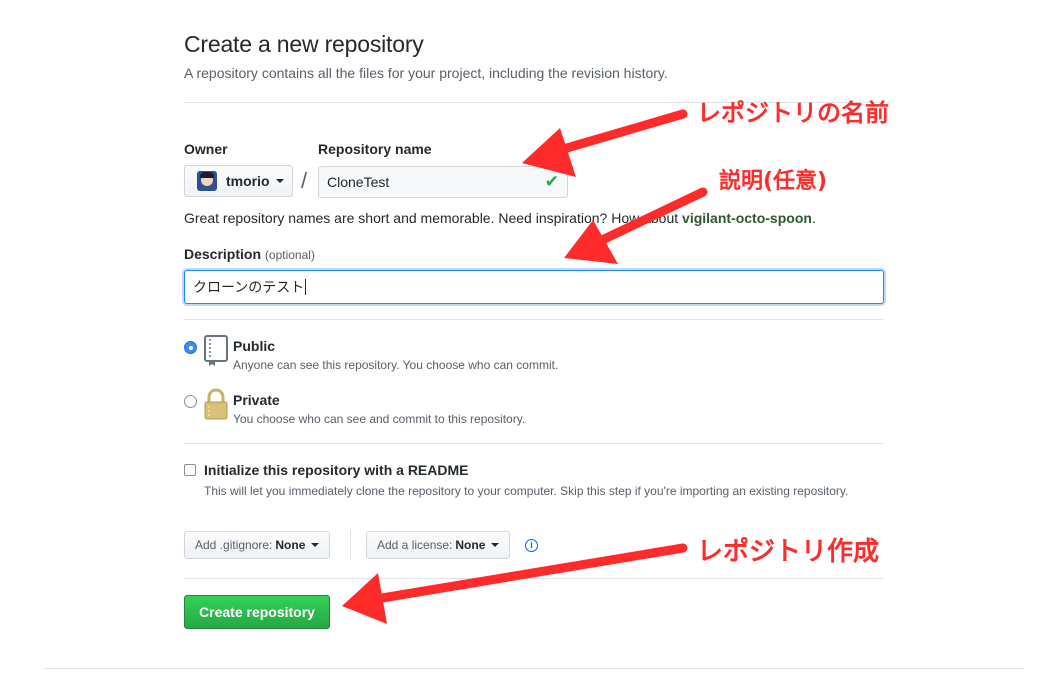 Image resolution: width=1060 pixels, height=687 pixels. I want to click on arrow-to-create, so click(515, 583).